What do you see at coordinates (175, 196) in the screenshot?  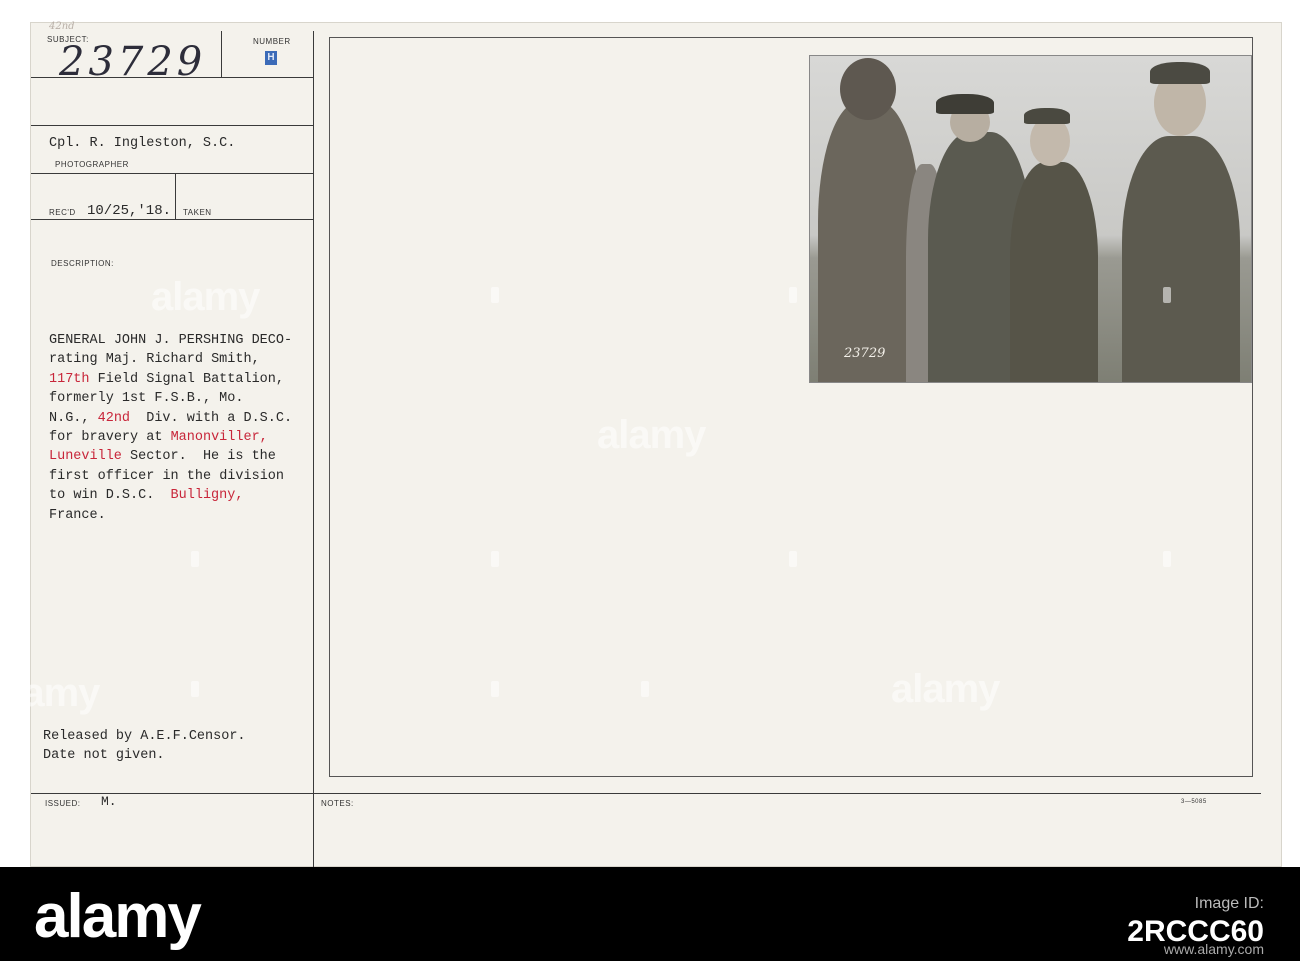 I see `recd-divider` at bounding box center [175, 196].